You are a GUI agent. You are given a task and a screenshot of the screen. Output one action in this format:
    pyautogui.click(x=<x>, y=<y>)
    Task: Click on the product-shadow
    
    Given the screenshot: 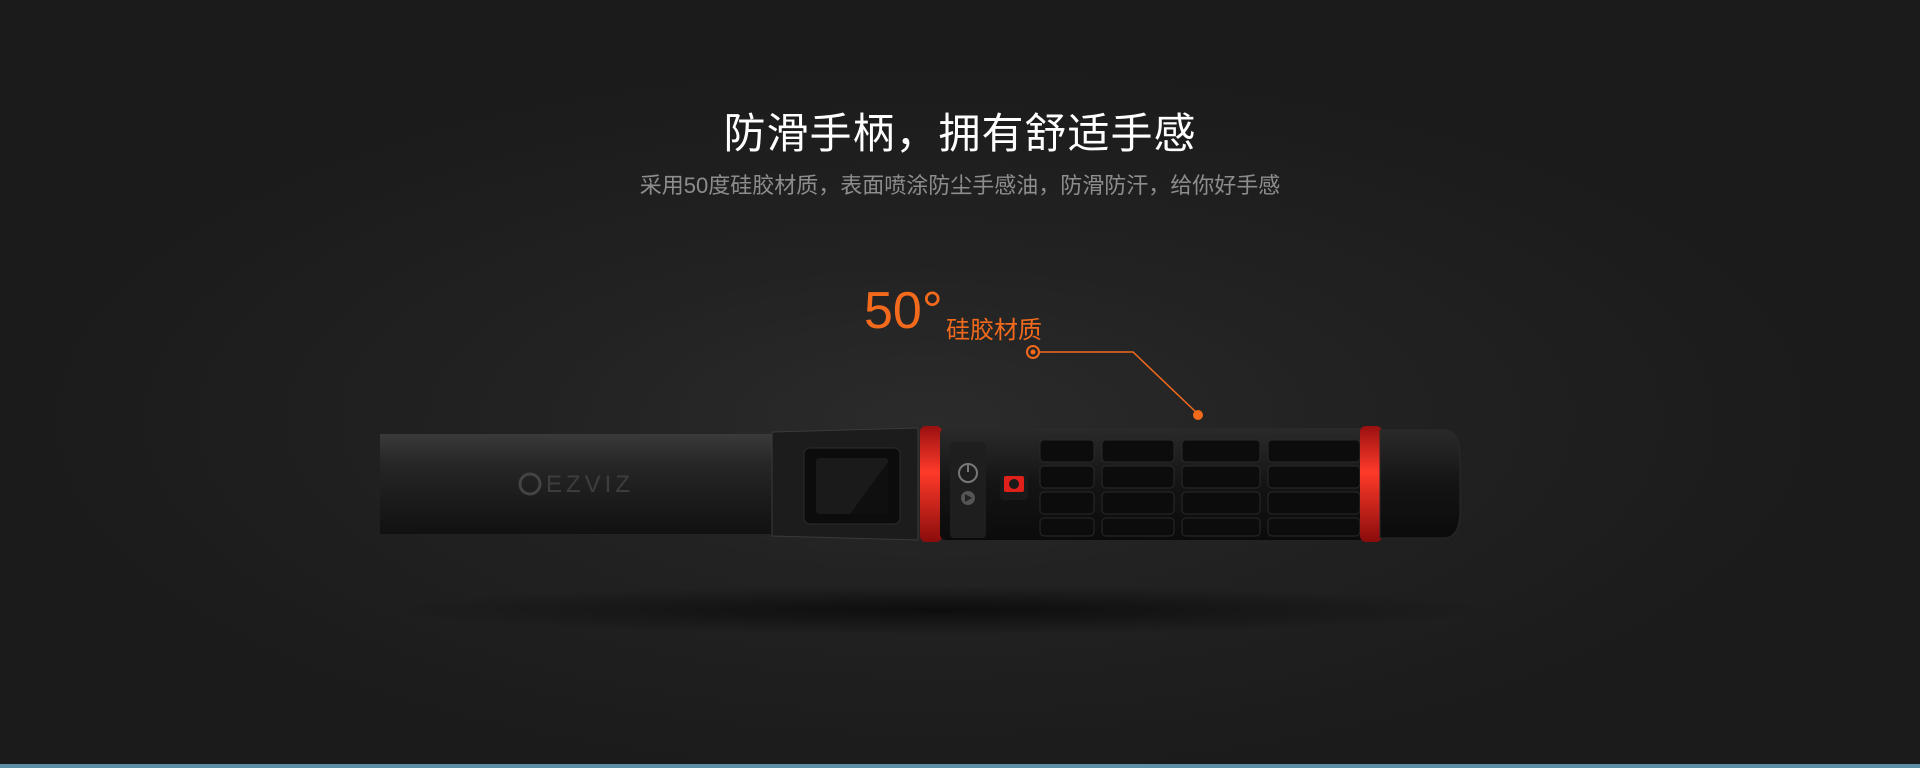 What is the action you would take?
    pyautogui.click(x=940, y=610)
    